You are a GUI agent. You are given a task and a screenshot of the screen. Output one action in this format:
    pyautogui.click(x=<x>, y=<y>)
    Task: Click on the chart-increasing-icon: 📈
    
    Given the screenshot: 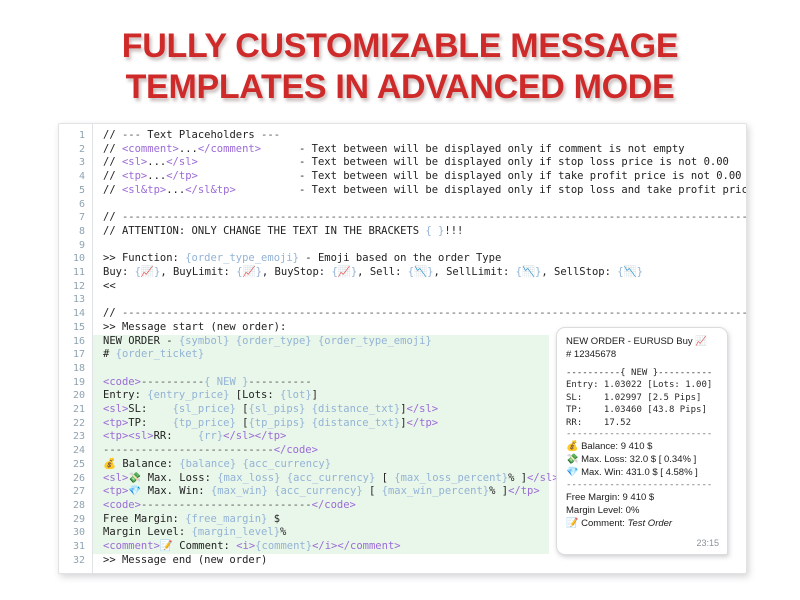 What is the action you would take?
    pyautogui.click(x=701, y=341)
    